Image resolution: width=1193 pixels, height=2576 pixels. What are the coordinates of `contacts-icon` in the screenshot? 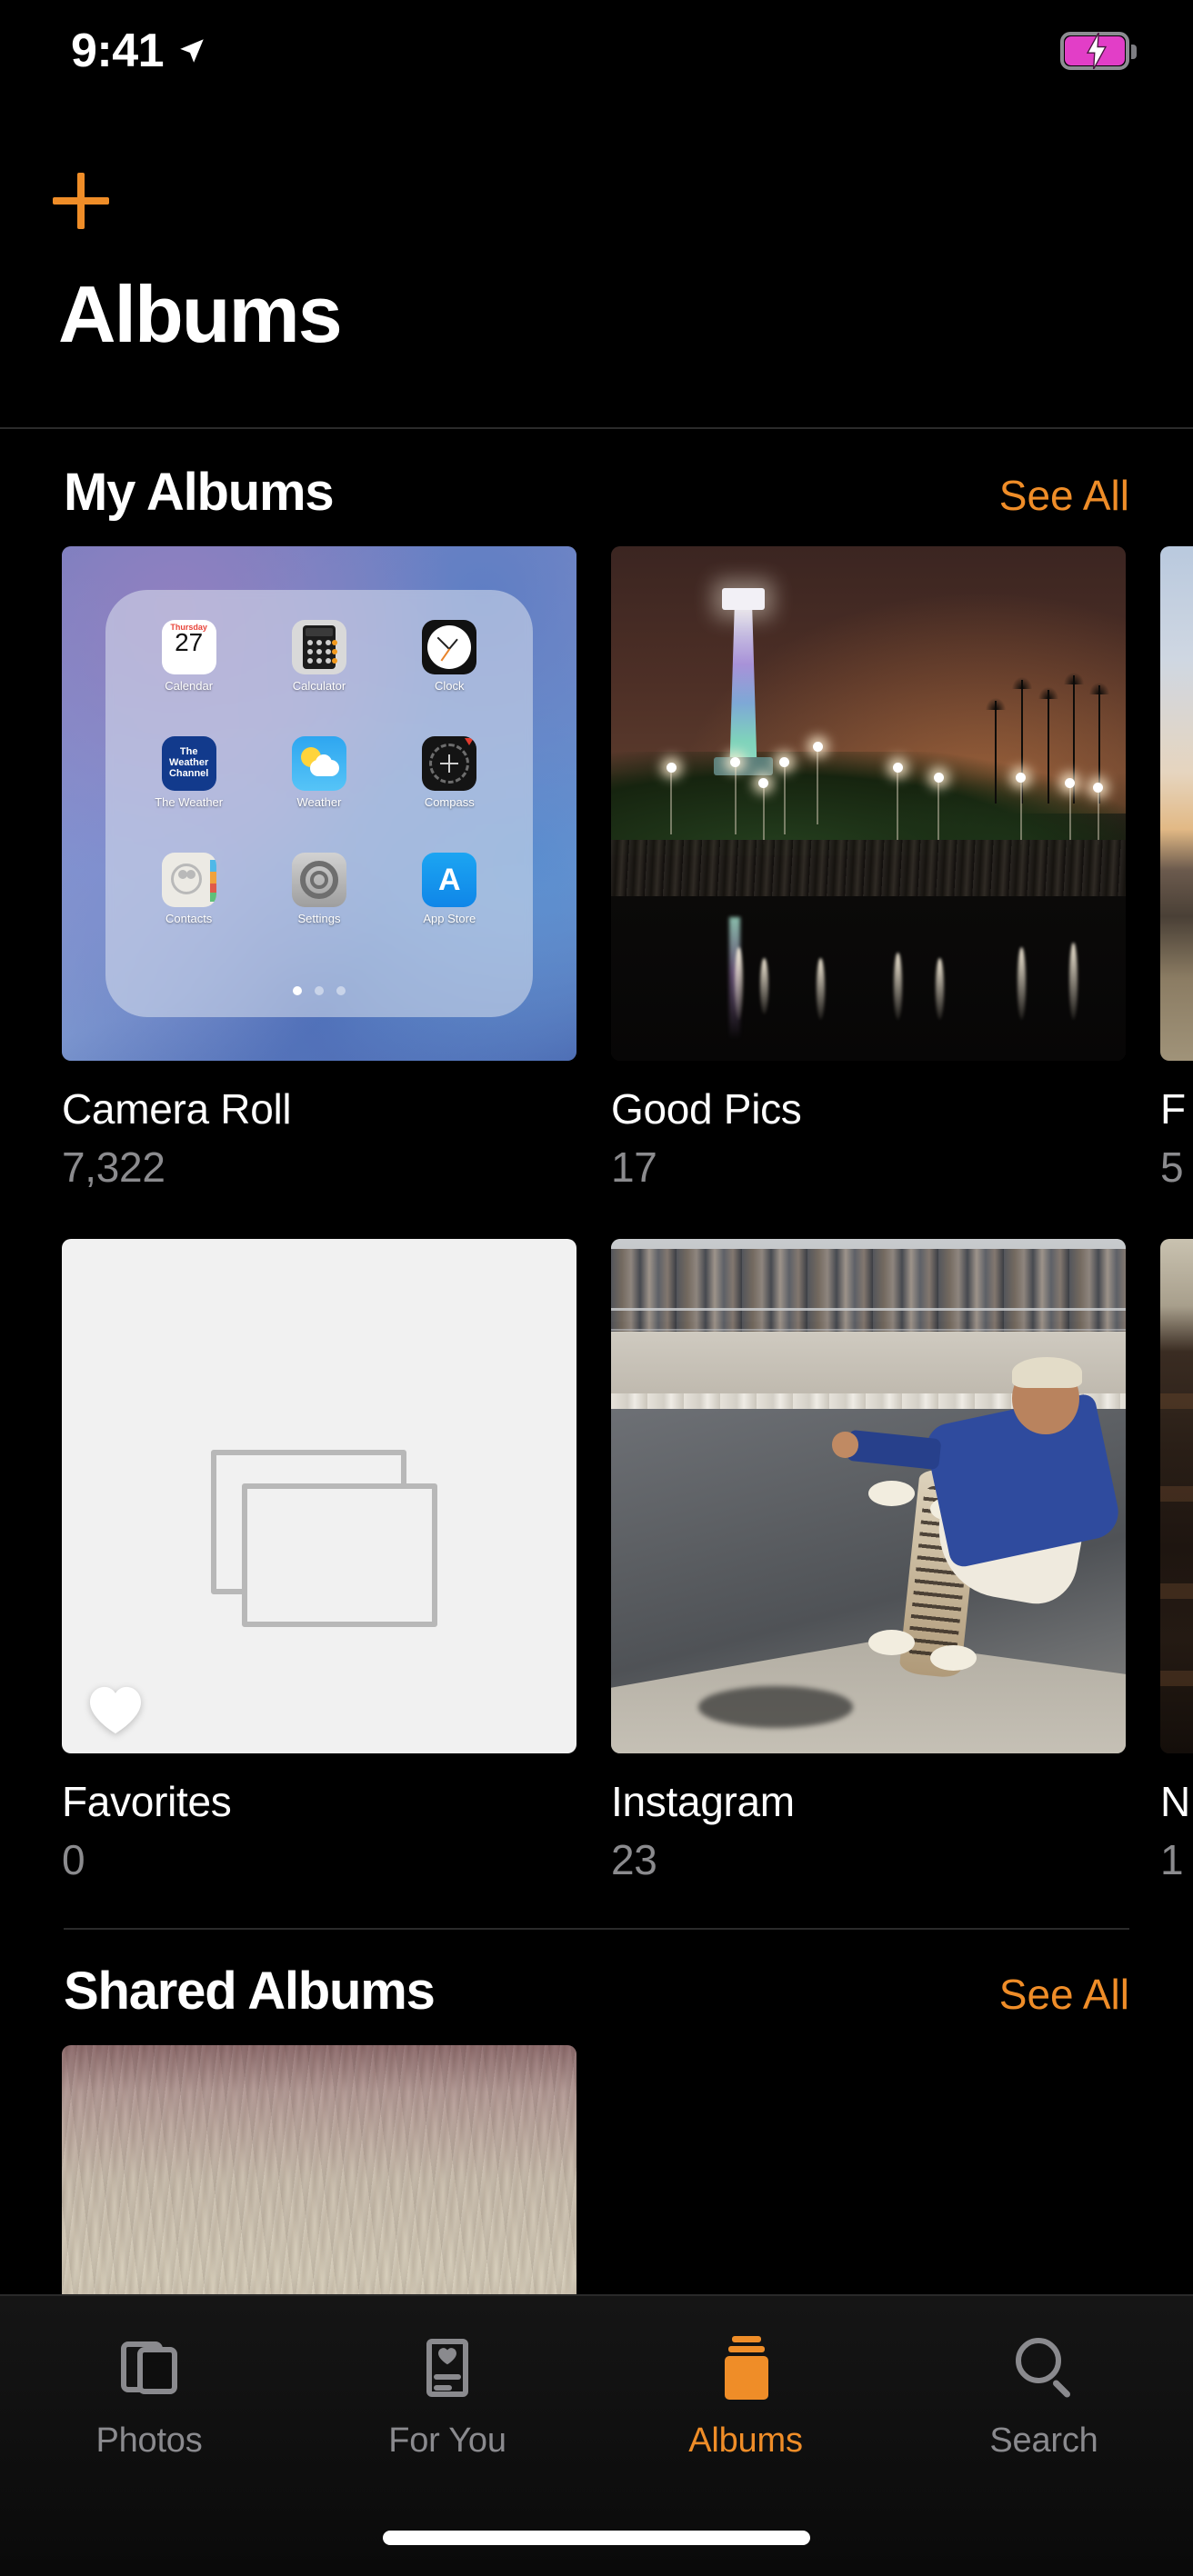 It's located at (188, 879).